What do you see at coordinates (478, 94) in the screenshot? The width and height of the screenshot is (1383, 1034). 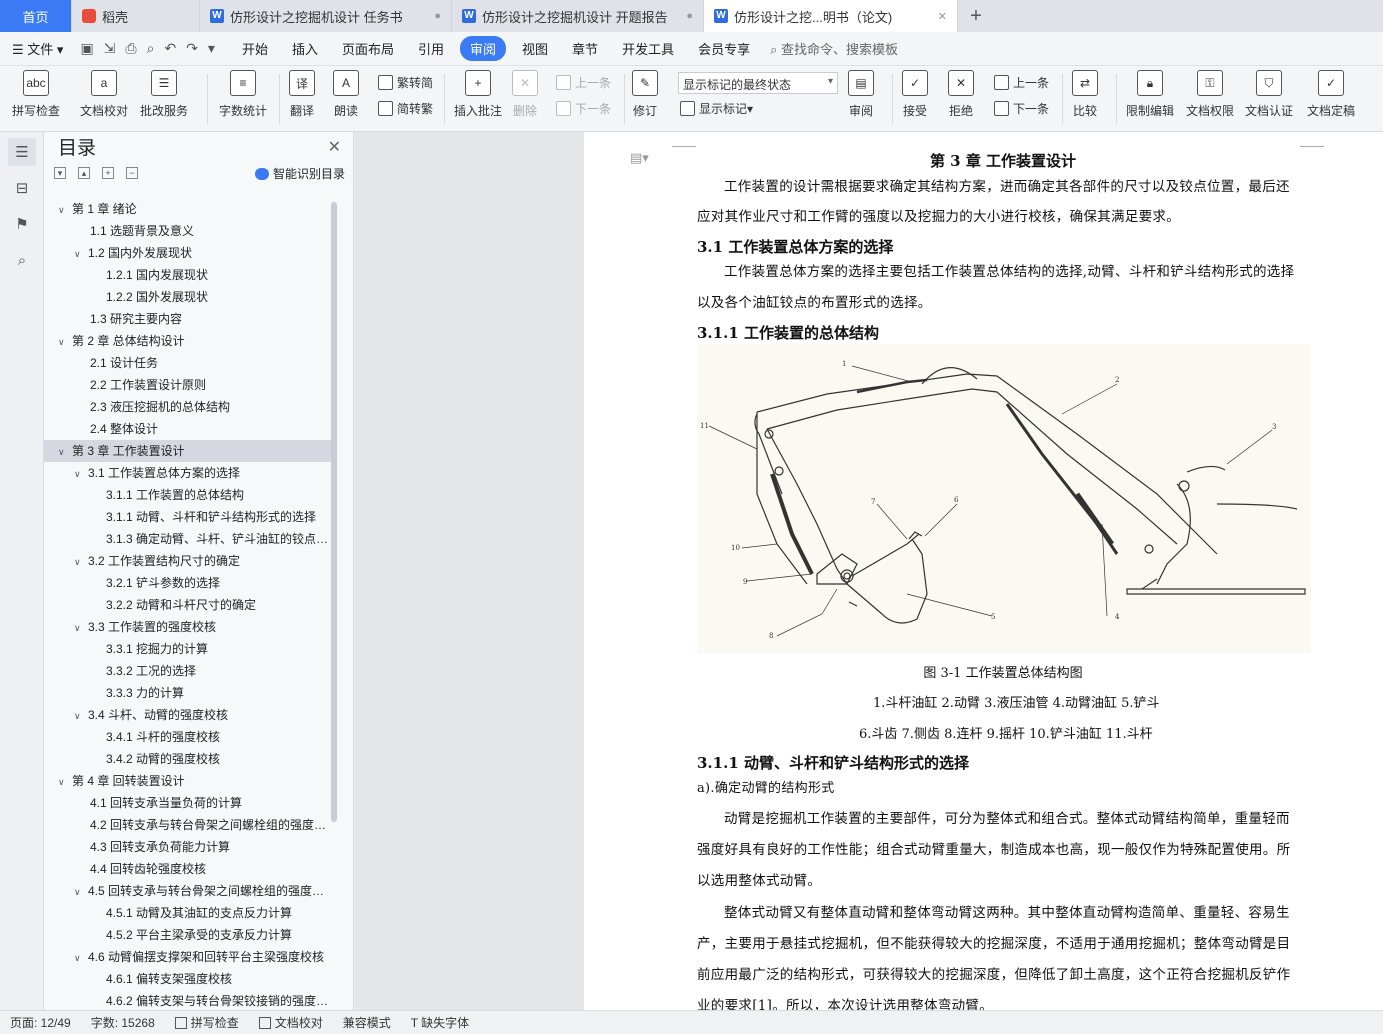 I see `insert-comment-button: + 插入批注` at bounding box center [478, 94].